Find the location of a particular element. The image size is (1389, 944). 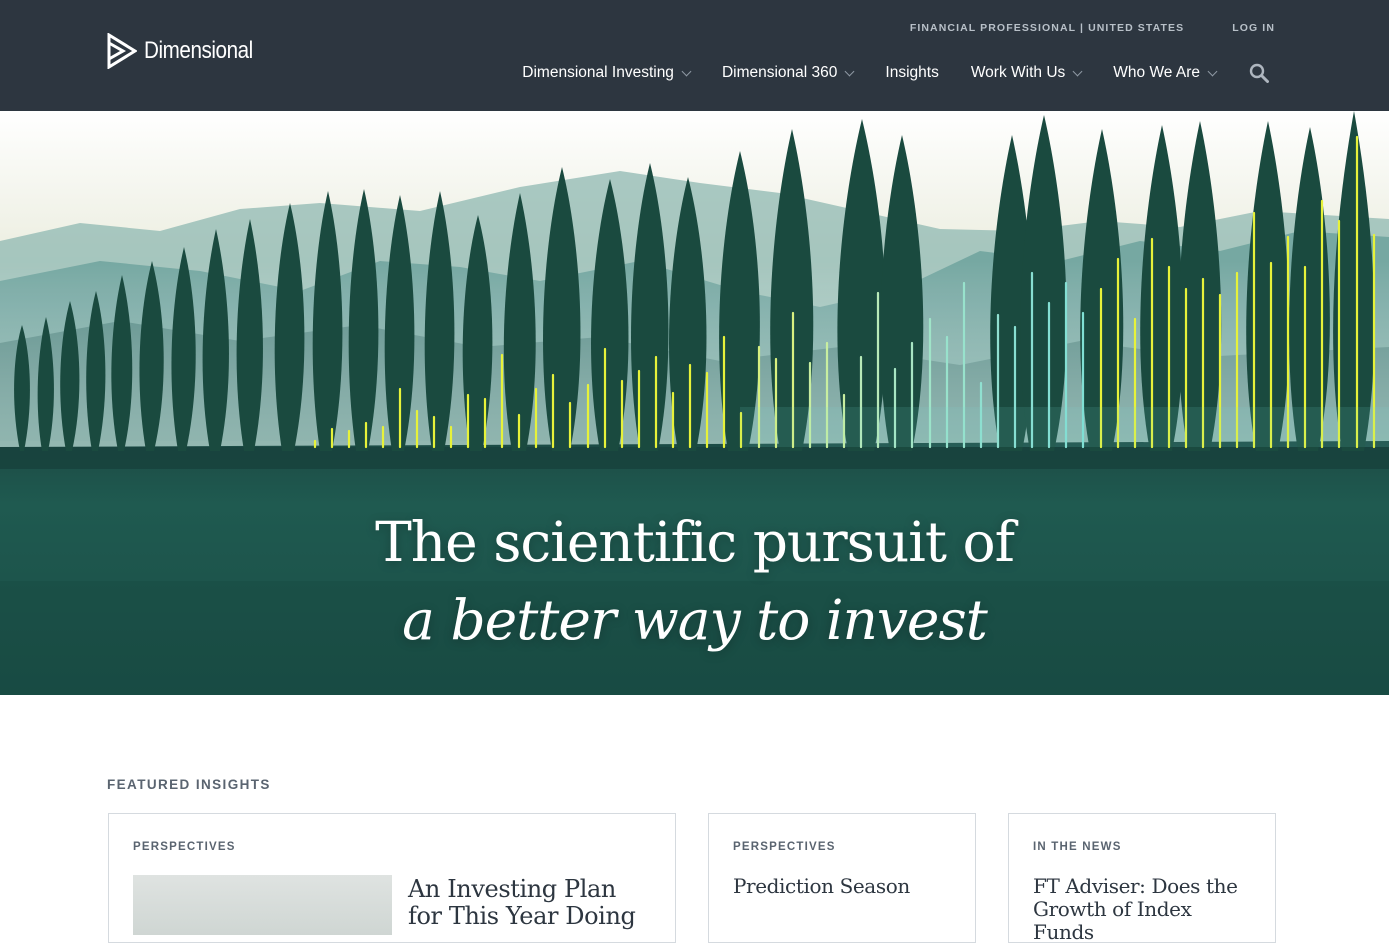

nav-item-dimensional-investing: Dimensional Investing is located at coordinates (607, 73).